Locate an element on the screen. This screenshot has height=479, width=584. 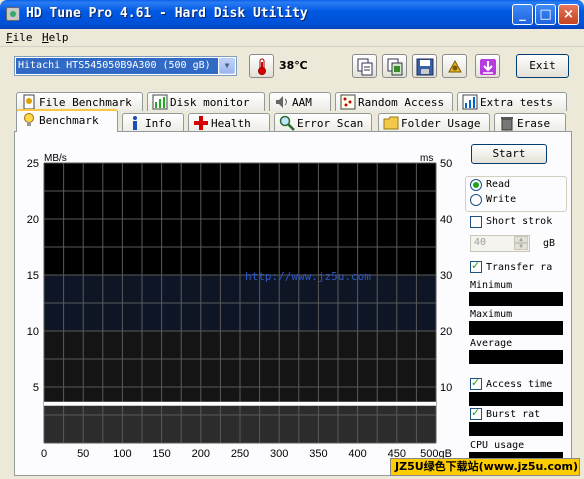
exit-button: Exit is located at coordinates (542, 66).